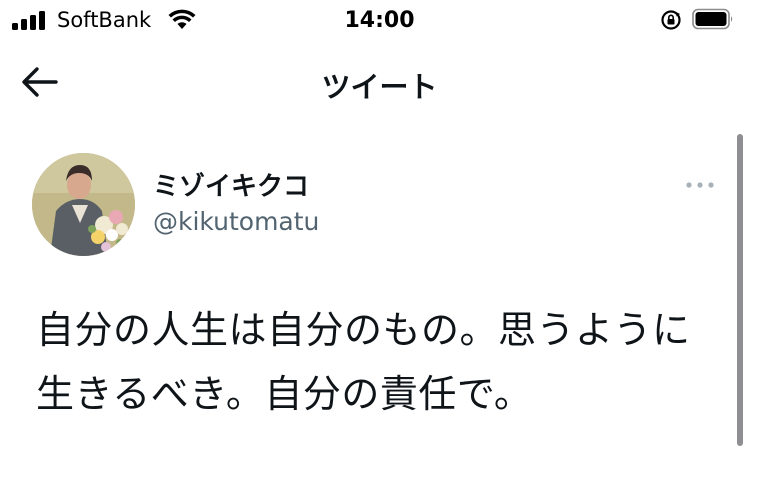 This screenshot has width=759, height=479. What do you see at coordinates (379, 87) in the screenshot?
I see `page-title: ツイート` at bounding box center [379, 87].